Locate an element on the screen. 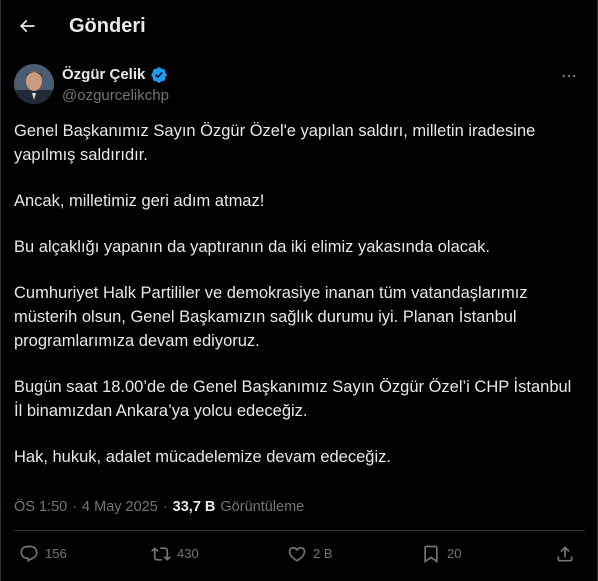 The width and height of the screenshot is (598, 581). share-icon is located at coordinates (565, 554).